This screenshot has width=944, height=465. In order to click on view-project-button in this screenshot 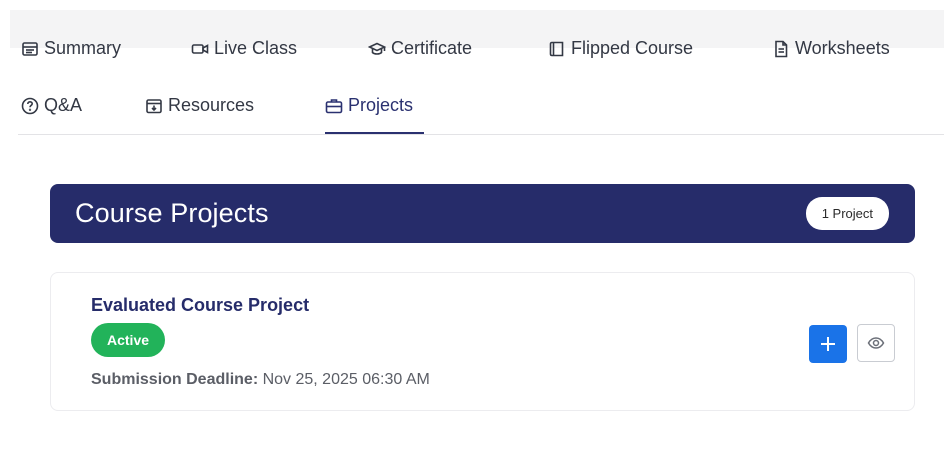, I will do `click(876, 343)`.